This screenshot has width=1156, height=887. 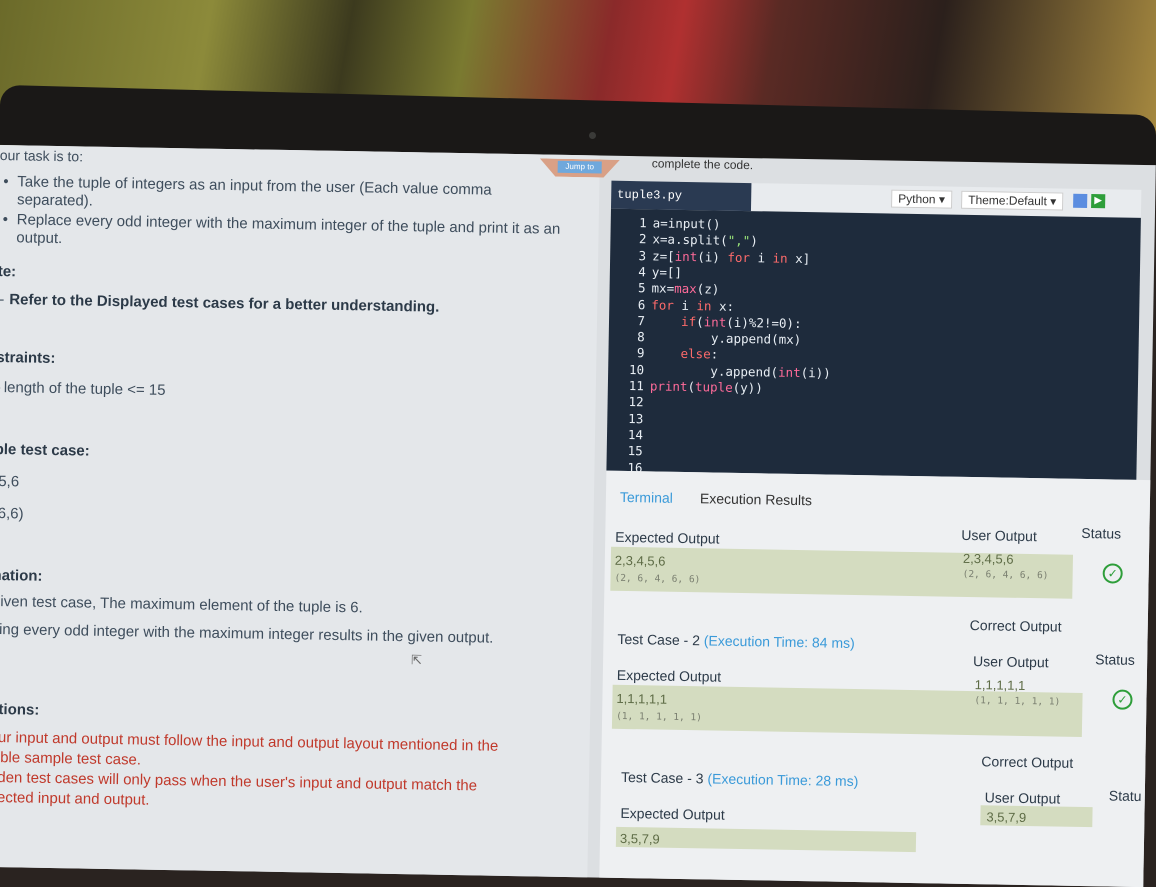 What do you see at coordinates (71, 758) in the screenshot?
I see `instruction-line-2: sible sample test case.` at bounding box center [71, 758].